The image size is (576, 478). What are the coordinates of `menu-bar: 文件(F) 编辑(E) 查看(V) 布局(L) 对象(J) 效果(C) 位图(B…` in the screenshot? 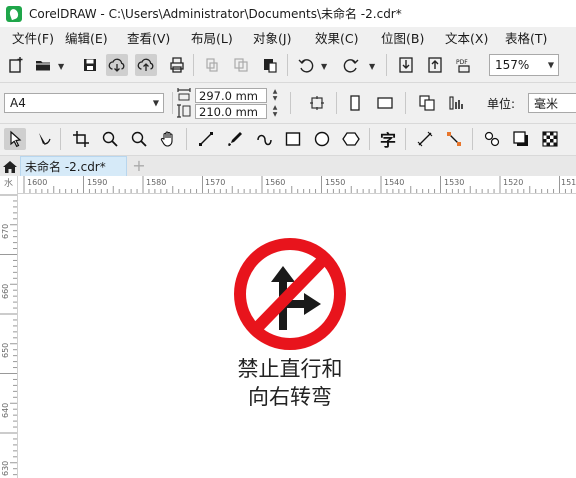 It's located at (288, 37).